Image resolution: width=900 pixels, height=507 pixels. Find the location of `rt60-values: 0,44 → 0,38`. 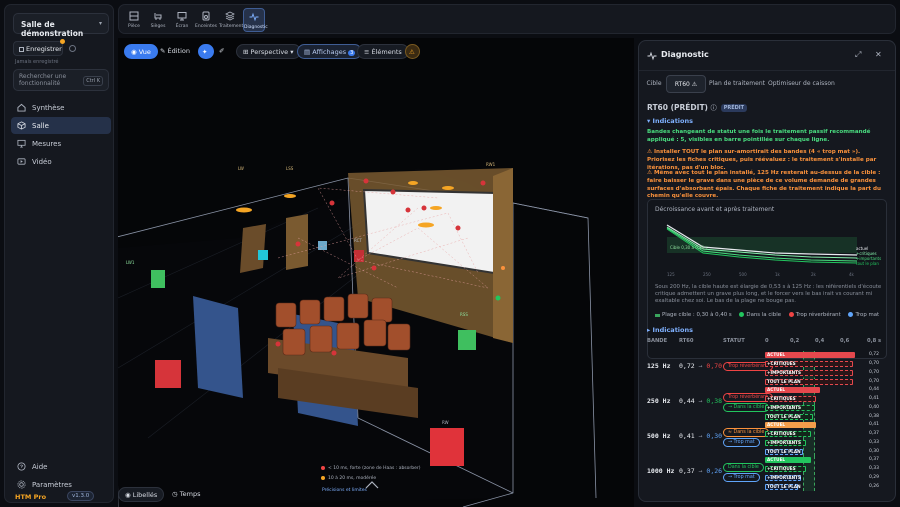

rt60-values: 0,44 → 0,38 is located at coordinates (700, 401).